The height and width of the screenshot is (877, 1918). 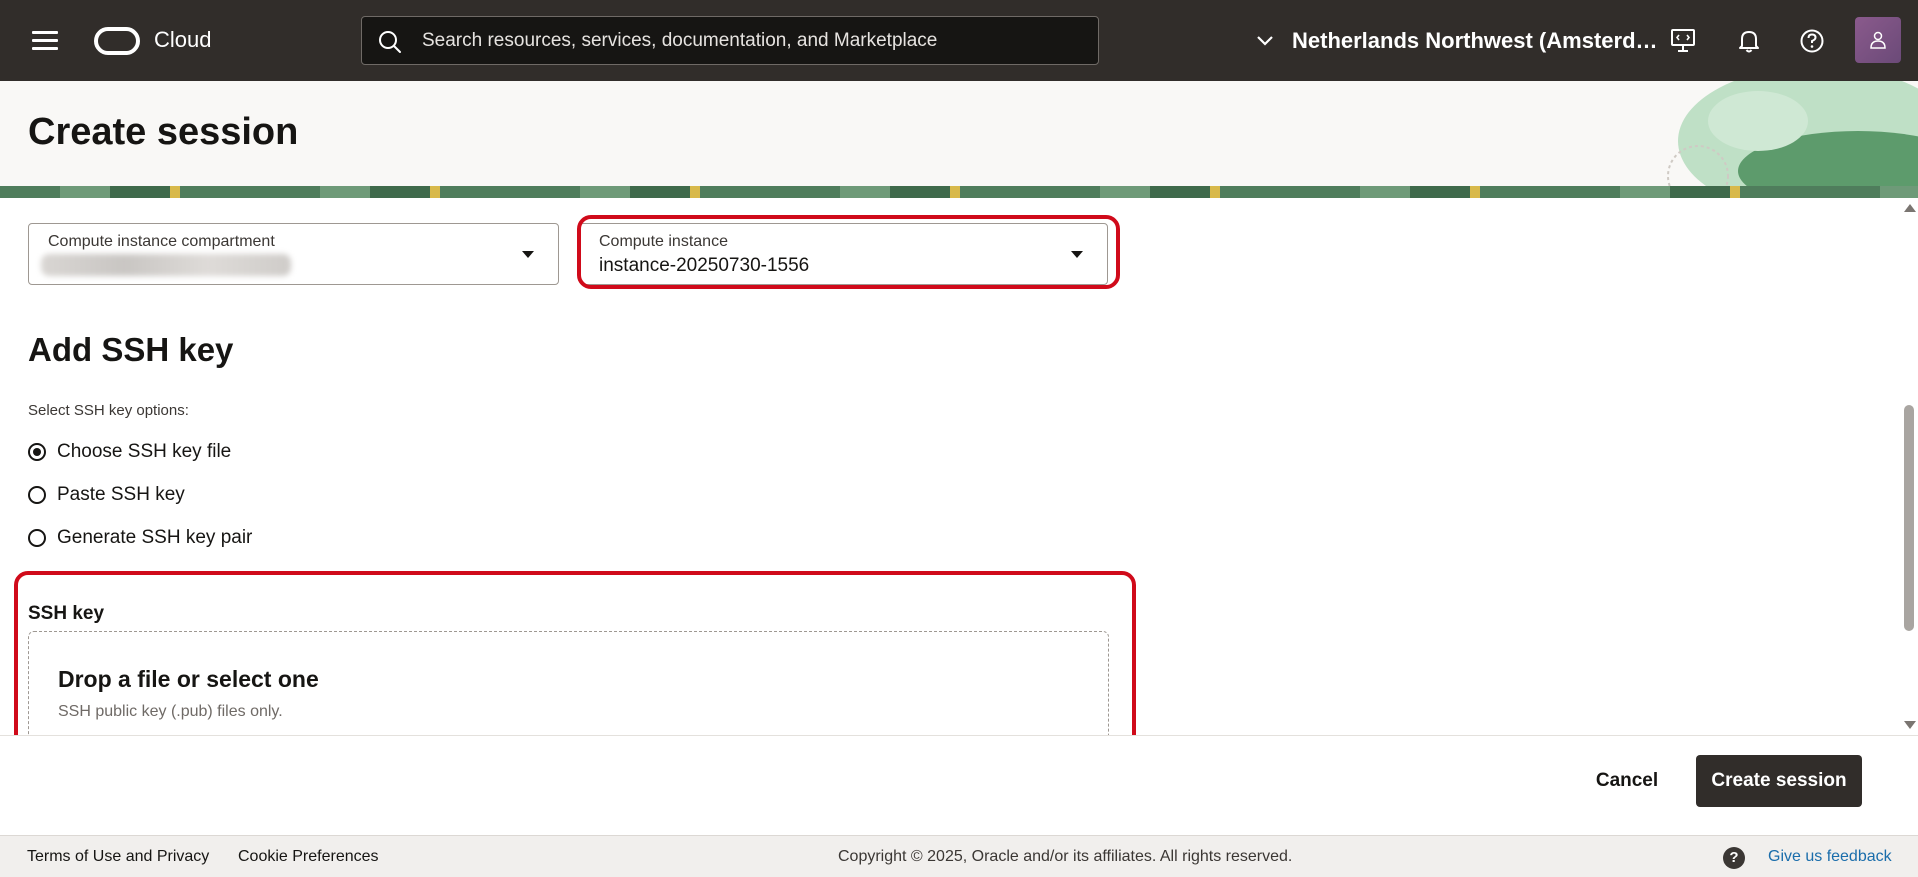 What do you see at coordinates (1779, 781) in the screenshot?
I see `create-session-button: Create session` at bounding box center [1779, 781].